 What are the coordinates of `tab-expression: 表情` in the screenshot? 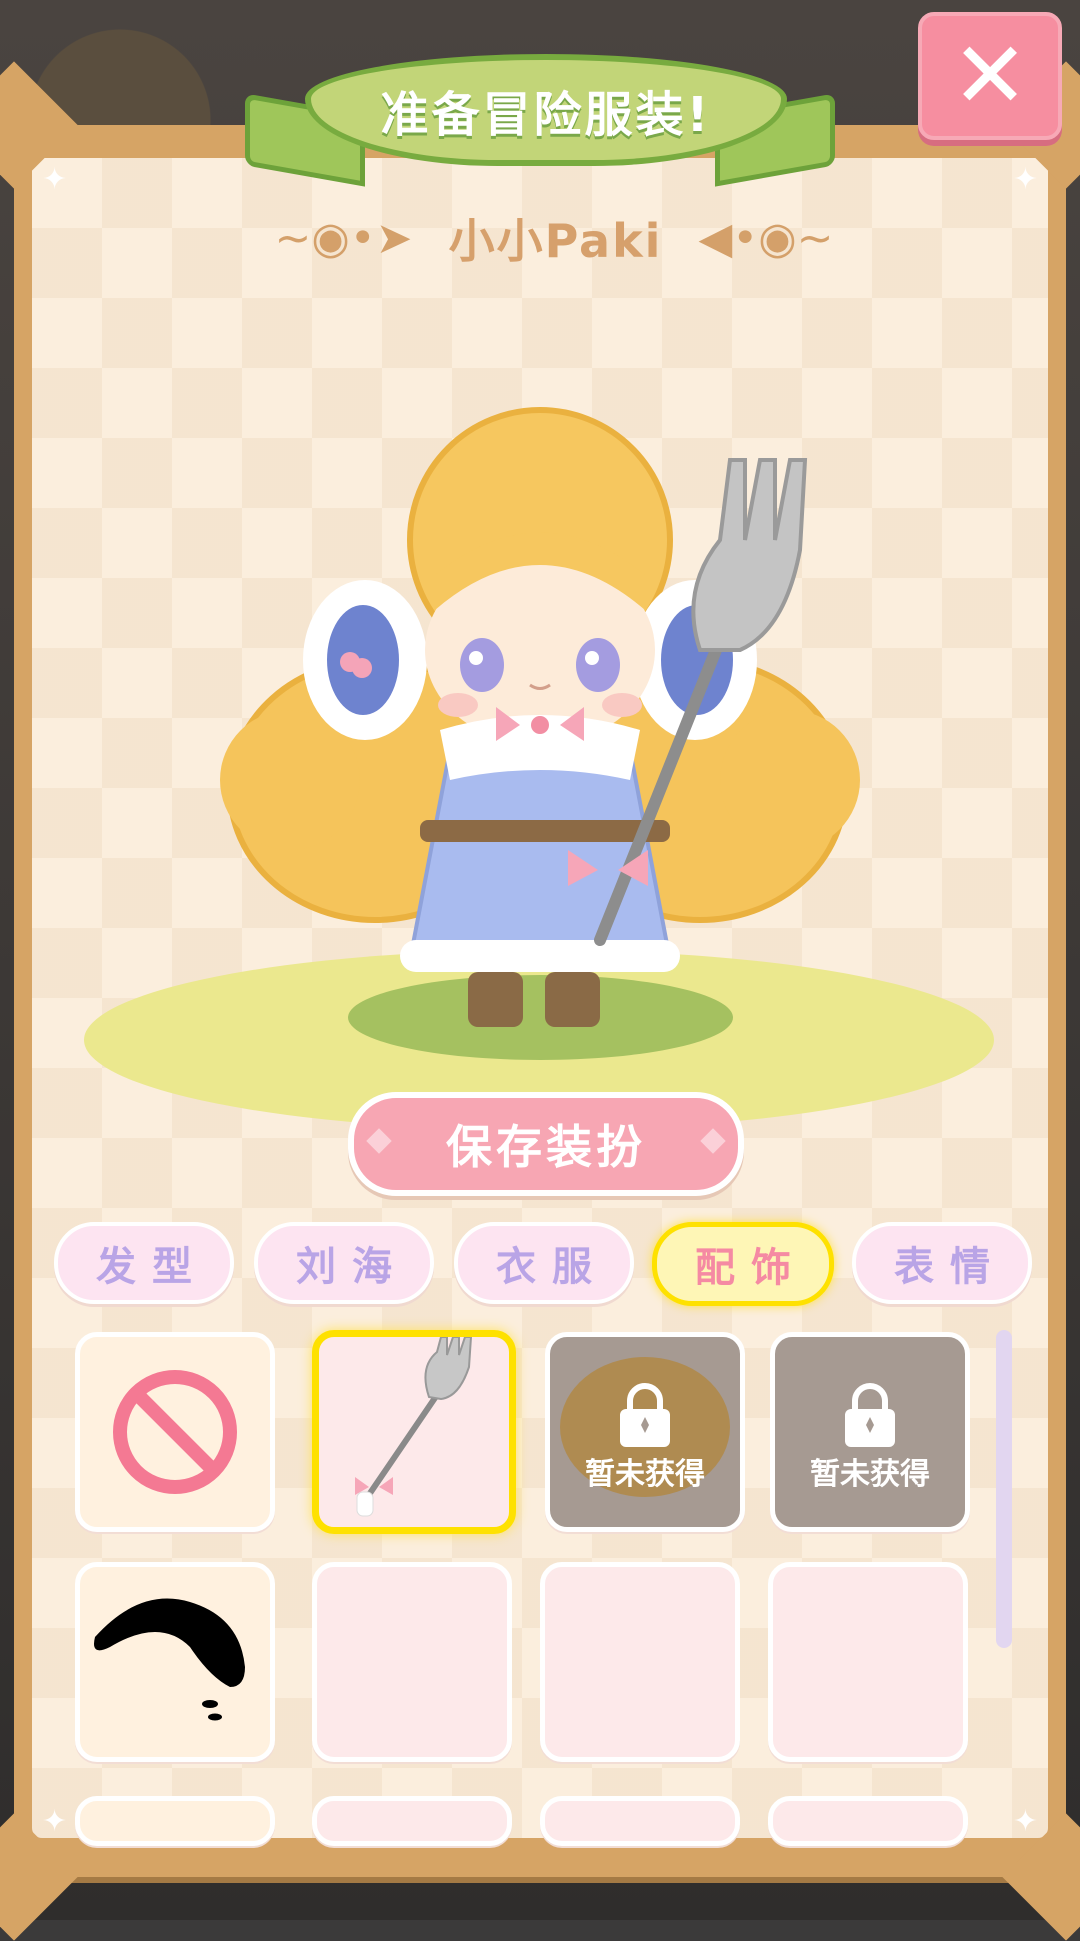 It's located at (942, 1263).